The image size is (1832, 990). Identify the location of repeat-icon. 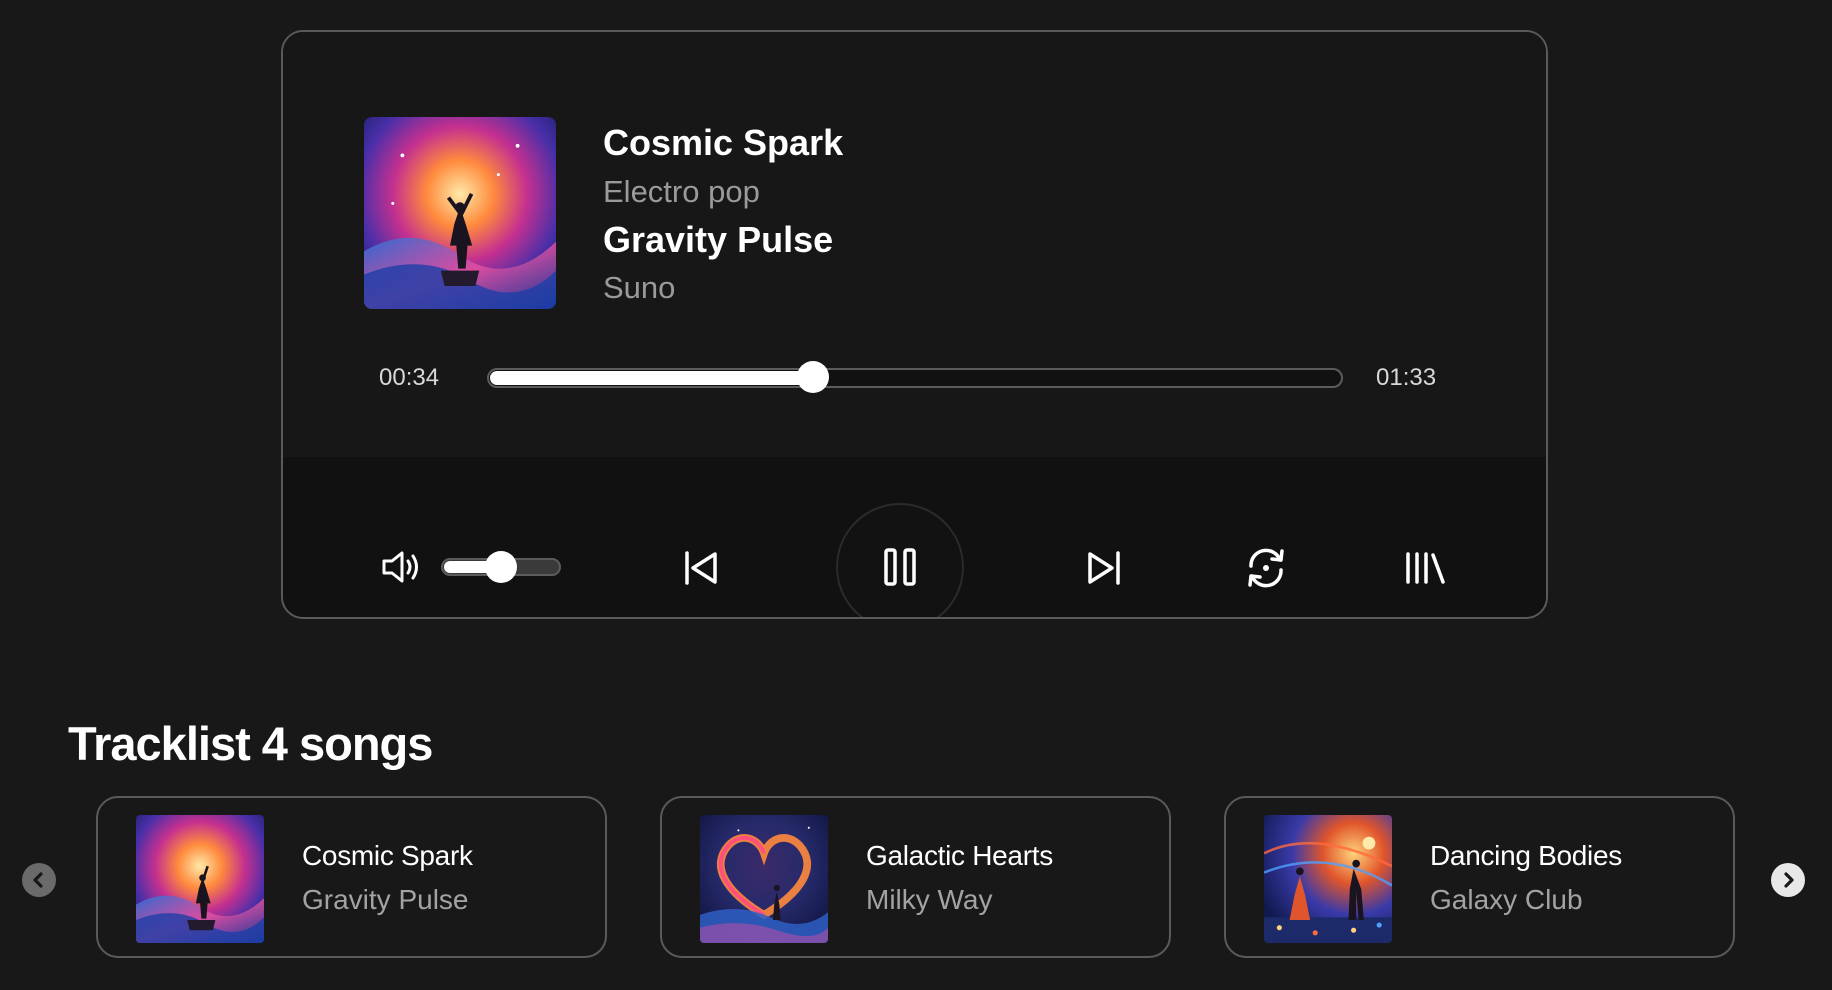
(1266, 568).